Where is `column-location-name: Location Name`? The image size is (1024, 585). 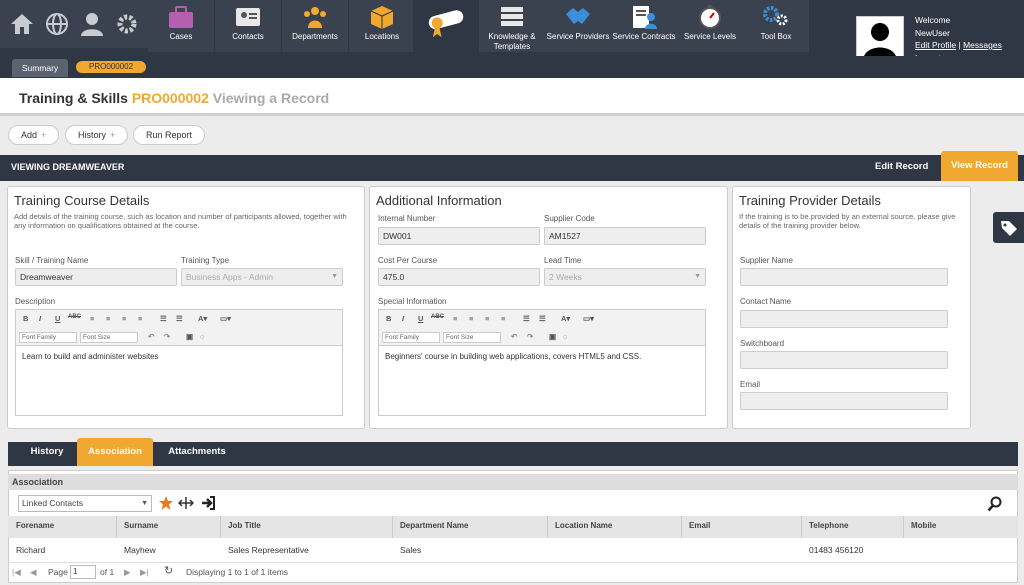 column-location-name: Location Name is located at coordinates (583, 525).